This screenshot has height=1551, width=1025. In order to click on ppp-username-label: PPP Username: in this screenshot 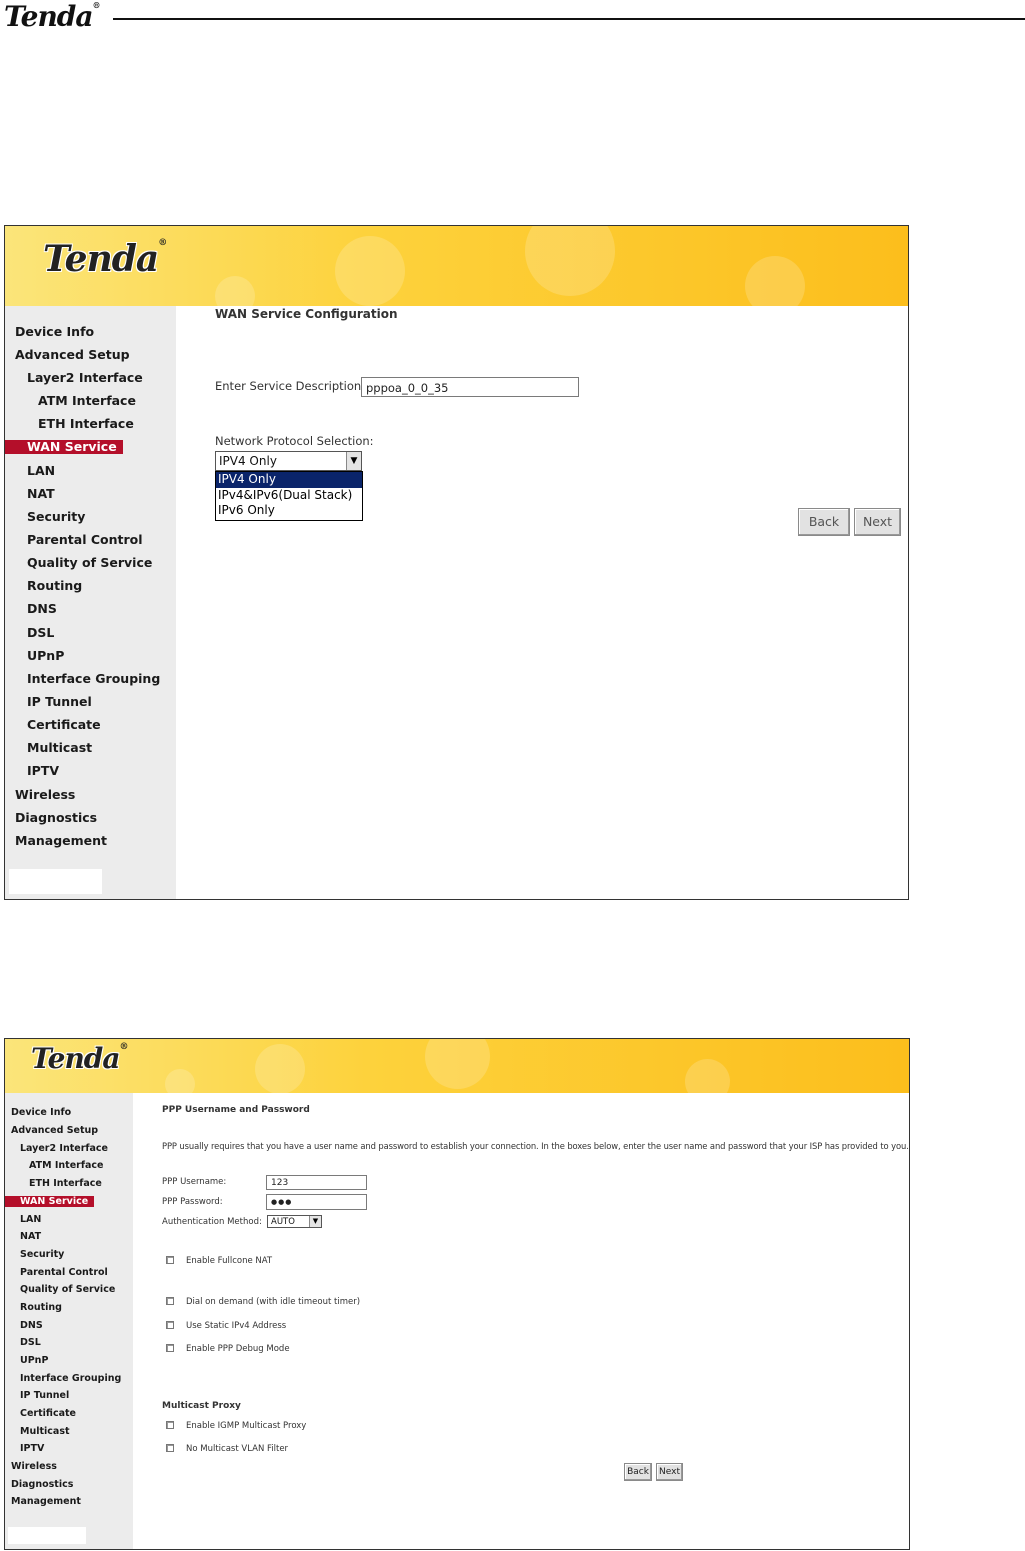, I will do `click(194, 1182)`.